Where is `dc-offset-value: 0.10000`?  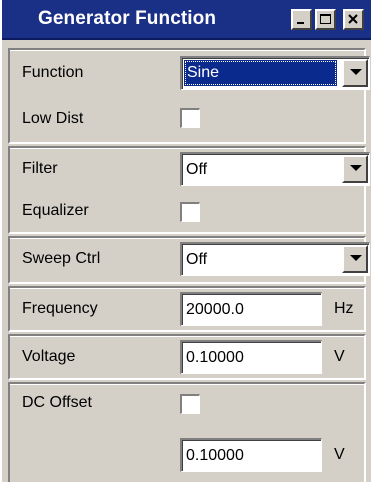
dc-offset-value: 0.10000 is located at coordinates (215, 455).